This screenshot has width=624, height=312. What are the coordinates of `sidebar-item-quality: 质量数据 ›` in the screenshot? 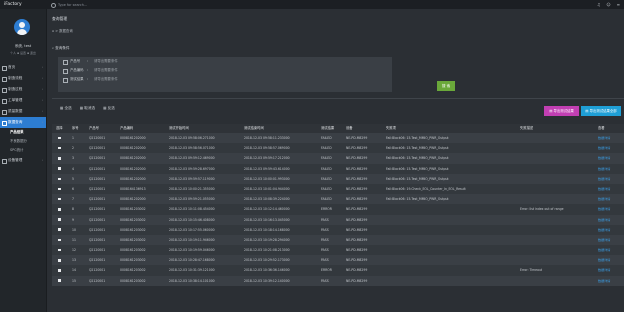 It's located at (23, 111).